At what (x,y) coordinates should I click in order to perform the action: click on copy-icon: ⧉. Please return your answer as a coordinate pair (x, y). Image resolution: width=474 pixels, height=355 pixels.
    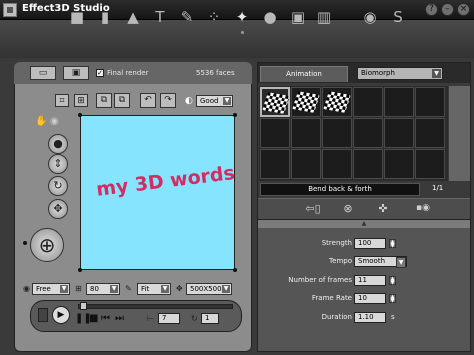
    Looking at the image, I should click on (104, 100).